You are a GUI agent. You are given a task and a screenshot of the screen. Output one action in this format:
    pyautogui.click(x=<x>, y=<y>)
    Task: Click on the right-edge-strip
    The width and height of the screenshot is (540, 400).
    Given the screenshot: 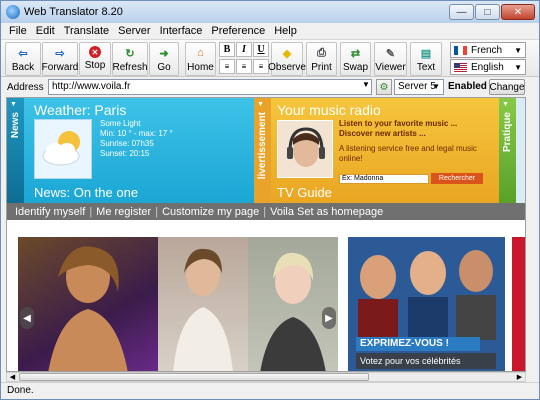 What is the action you would take?
    pyautogui.click(x=520, y=150)
    